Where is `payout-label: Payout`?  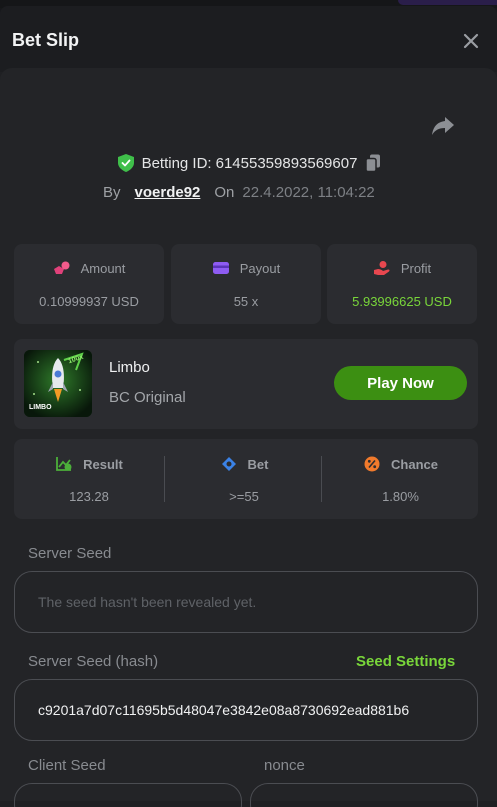 payout-label: Payout is located at coordinates (260, 268).